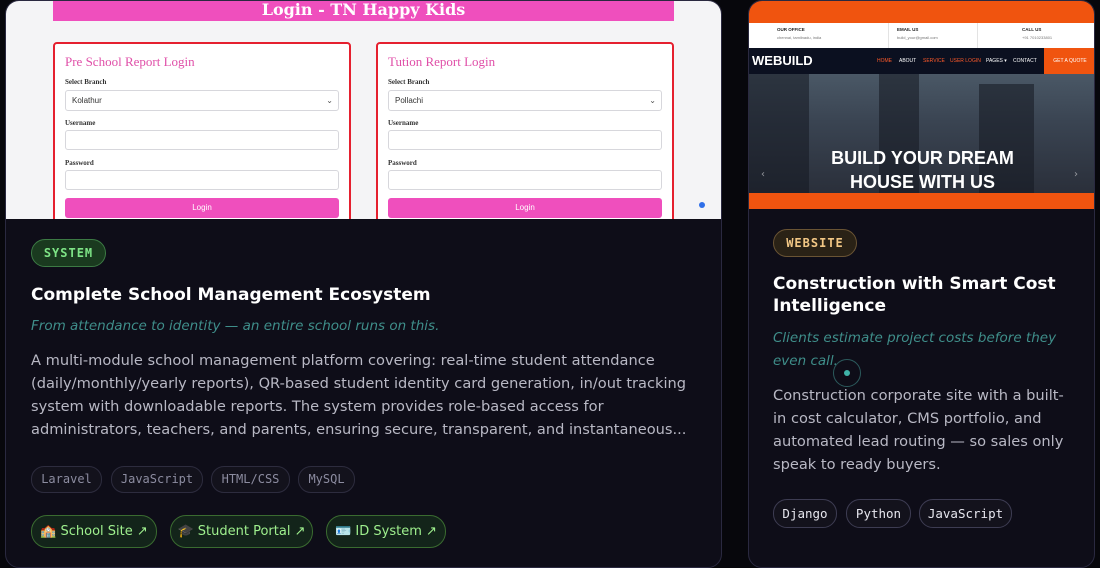 The width and height of the screenshot is (1100, 568). Describe the element at coordinates (130, 61) in the screenshot. I see `form-title: Pre School Report Login` at that location.